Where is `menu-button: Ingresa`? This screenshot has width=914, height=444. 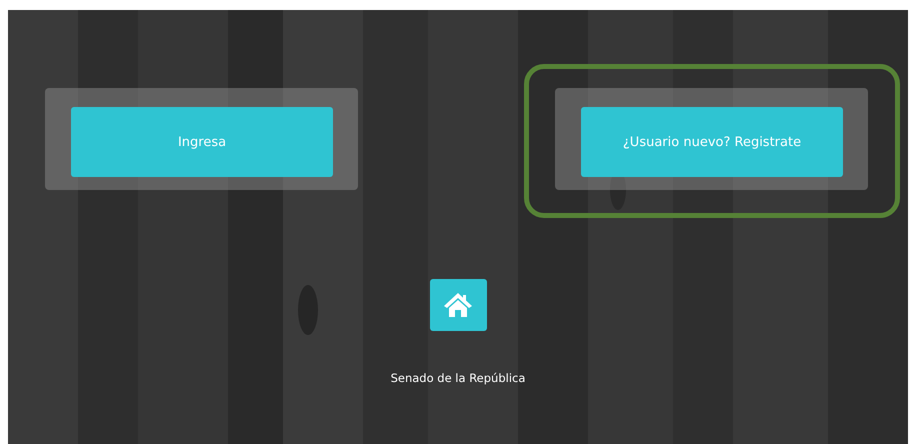 menu-button: Ingresa is located at coordinates (202, 142).